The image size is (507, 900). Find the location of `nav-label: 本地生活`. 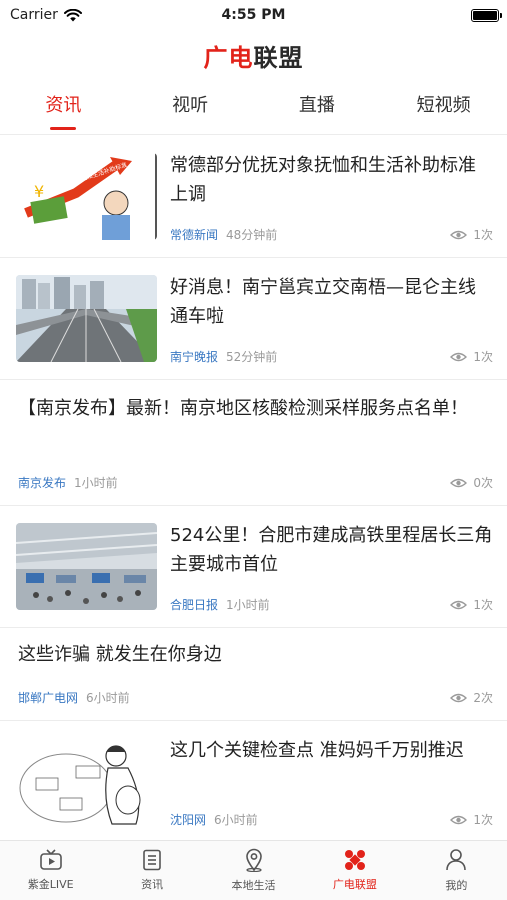

nav-label: 本地生活 is located at coordinates (253, 885).